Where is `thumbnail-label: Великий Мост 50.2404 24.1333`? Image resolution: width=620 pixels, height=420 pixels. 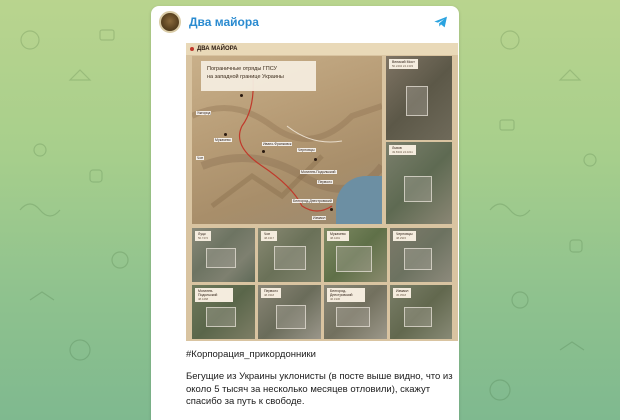 thumbnail-label: Великий Мост 50.2404 24.1333 is located at coordinates (403, 64).